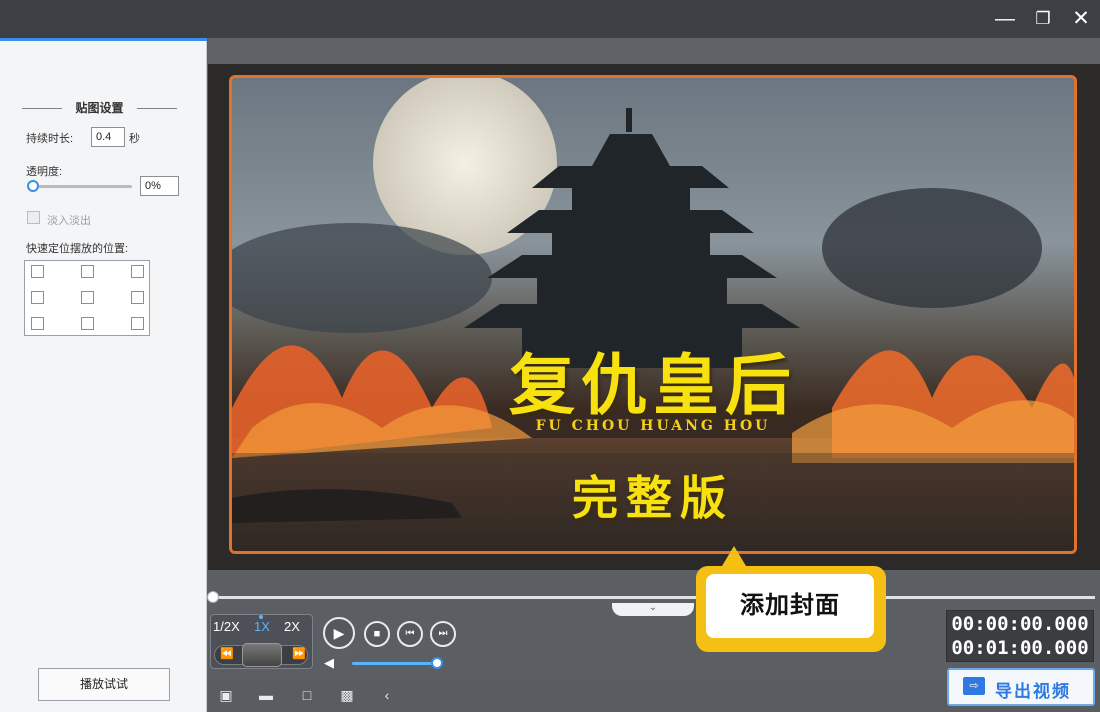 The height and width of the screenshot is (712, 1100). Describe the element at coordinates (377, 634) in the screenshot. I see `stop-button: ■` at that location.